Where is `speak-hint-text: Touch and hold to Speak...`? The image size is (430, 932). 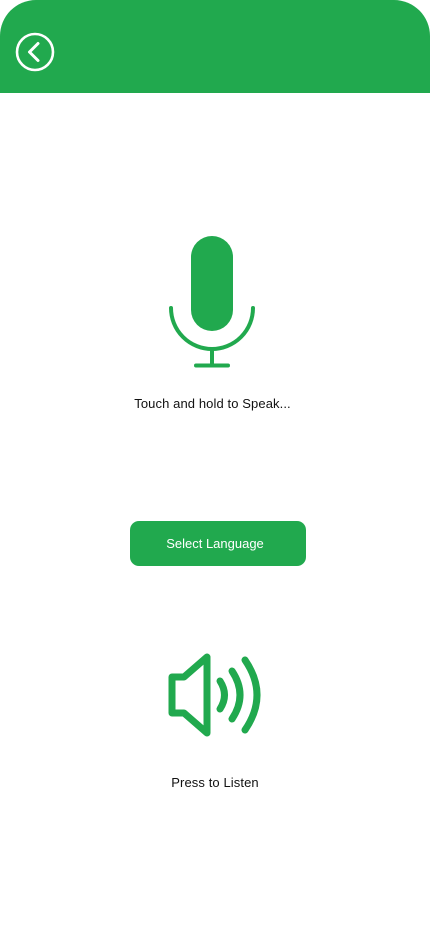 speak-hint-text: Touch and hold to Speak... is located at coordinates (212, 403).